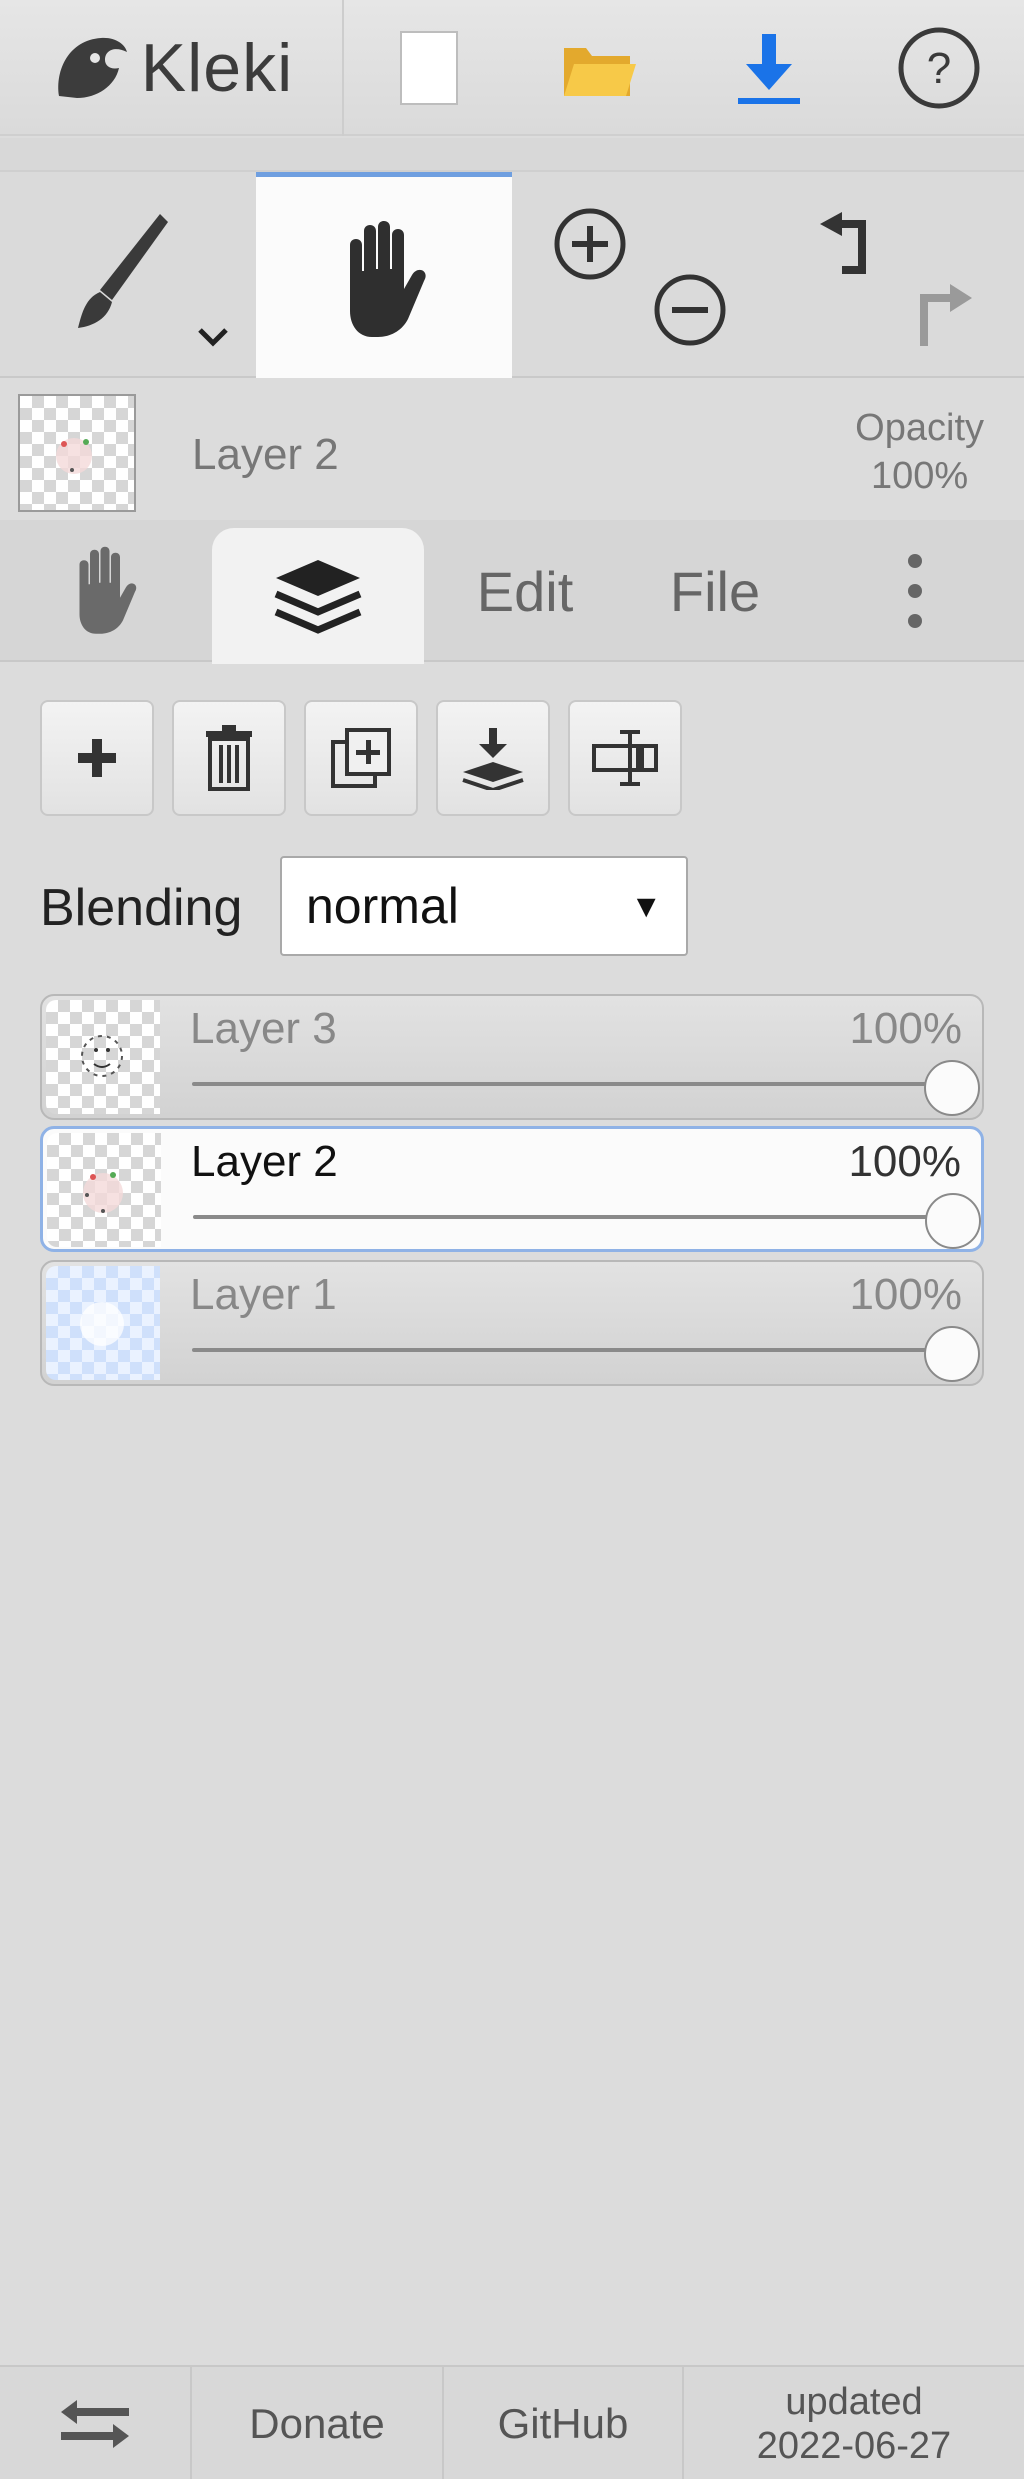 The width and height of the screenshot is (1024, 2479). What do you see at coordinates (263, 1028) in the screenshot?
I see `layer-name: Layer 3` at bounding box center [263, 1028].